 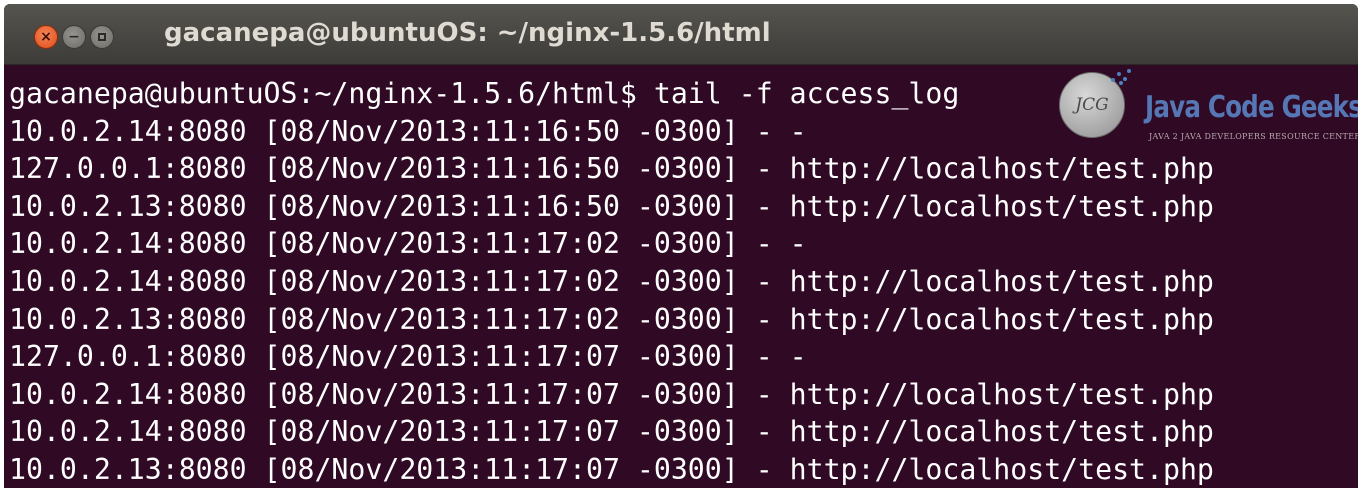 I want to click on watermark-tagline: JAVA 2 JAVA DEVELOPERS RESOURCE CENTER, so click(x=1253, y=136).